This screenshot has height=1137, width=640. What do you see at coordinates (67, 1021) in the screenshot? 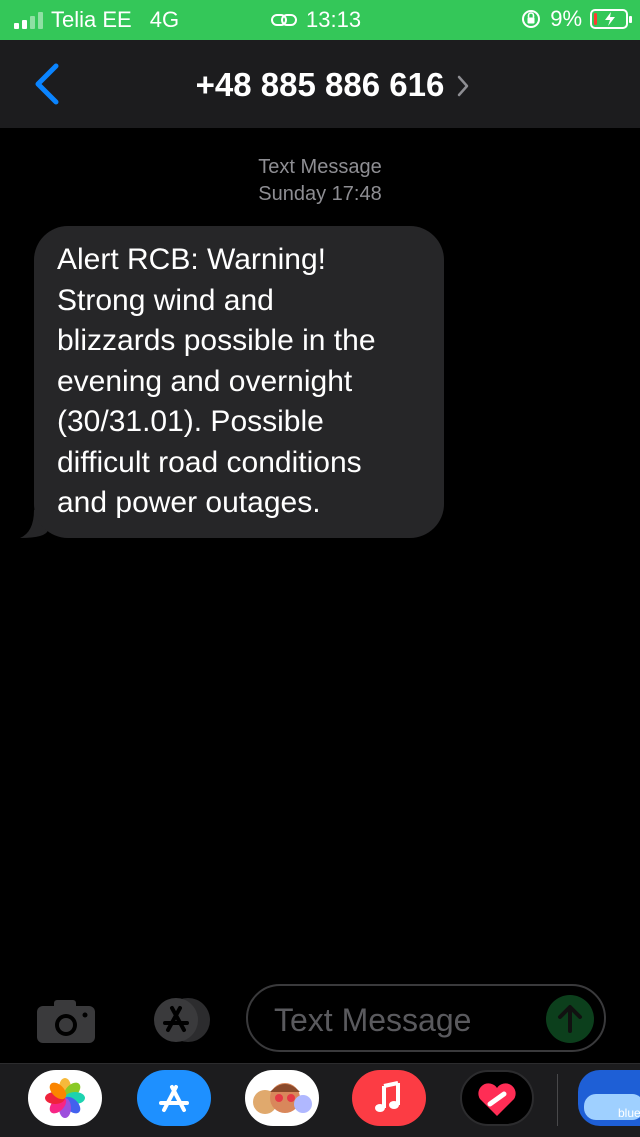
I see `camera-icon` at bounding box center [67, 1021].